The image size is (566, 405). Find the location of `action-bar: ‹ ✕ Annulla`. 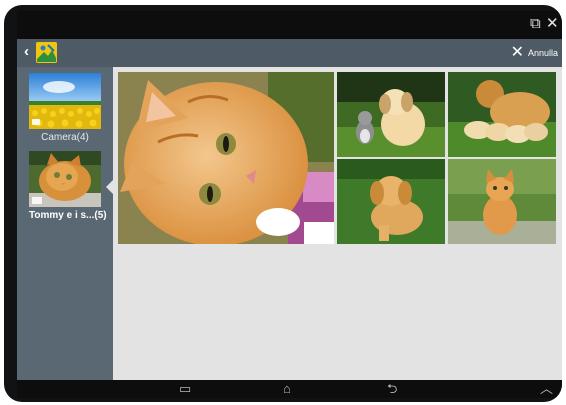

action-bar: ‹ ✕ Annulla is located at coordinates (289, 53).